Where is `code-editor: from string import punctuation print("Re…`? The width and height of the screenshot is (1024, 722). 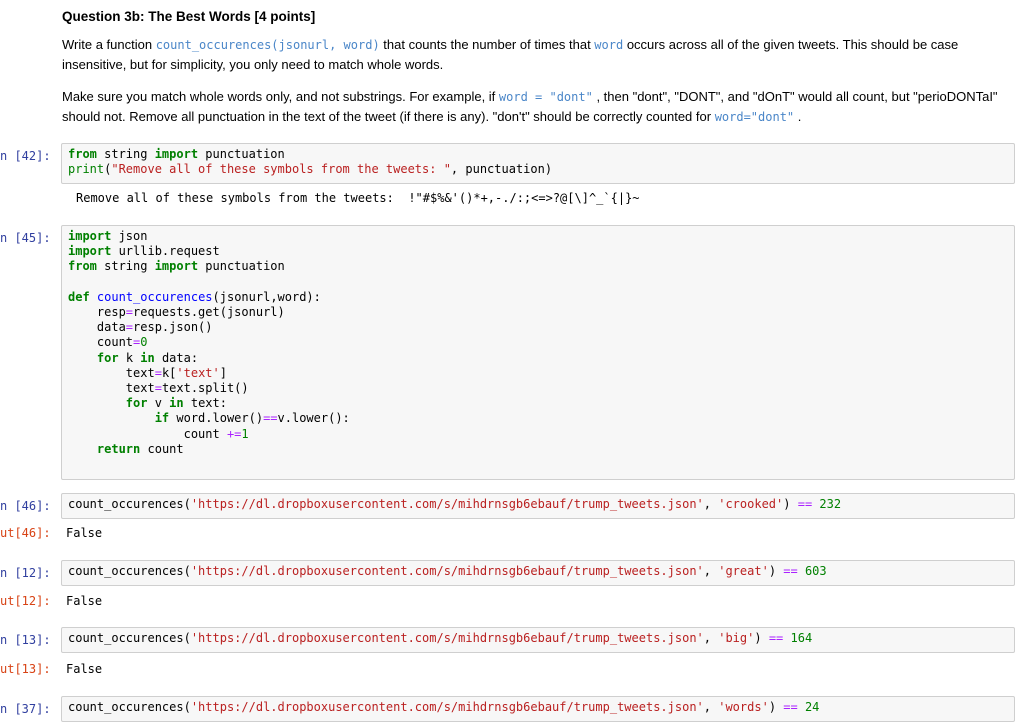
code-editor: from string import punctuation print("Re… is located at coordinates (538, 162).